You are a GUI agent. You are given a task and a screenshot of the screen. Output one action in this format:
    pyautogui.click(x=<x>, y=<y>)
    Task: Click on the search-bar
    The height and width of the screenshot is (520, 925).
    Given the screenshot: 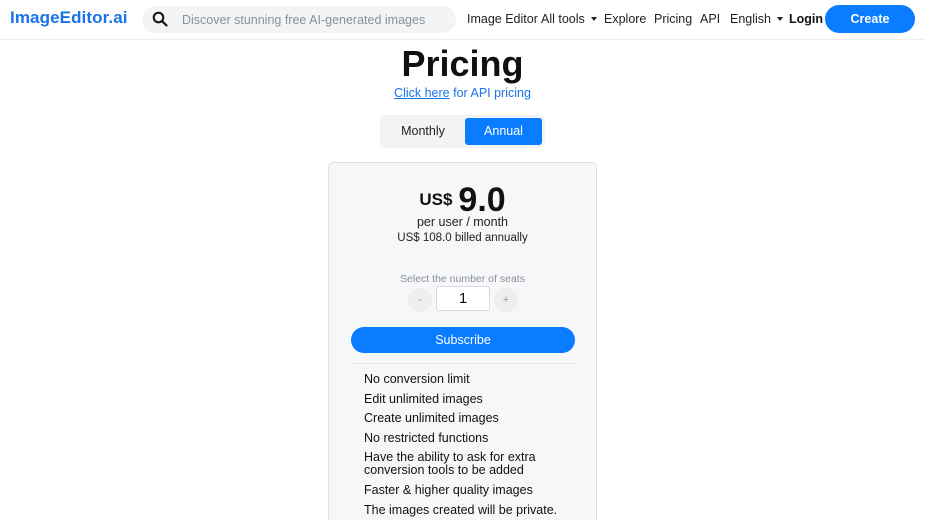 What is the action you would take?
    pyautogui.click(x=299, y=19)
    